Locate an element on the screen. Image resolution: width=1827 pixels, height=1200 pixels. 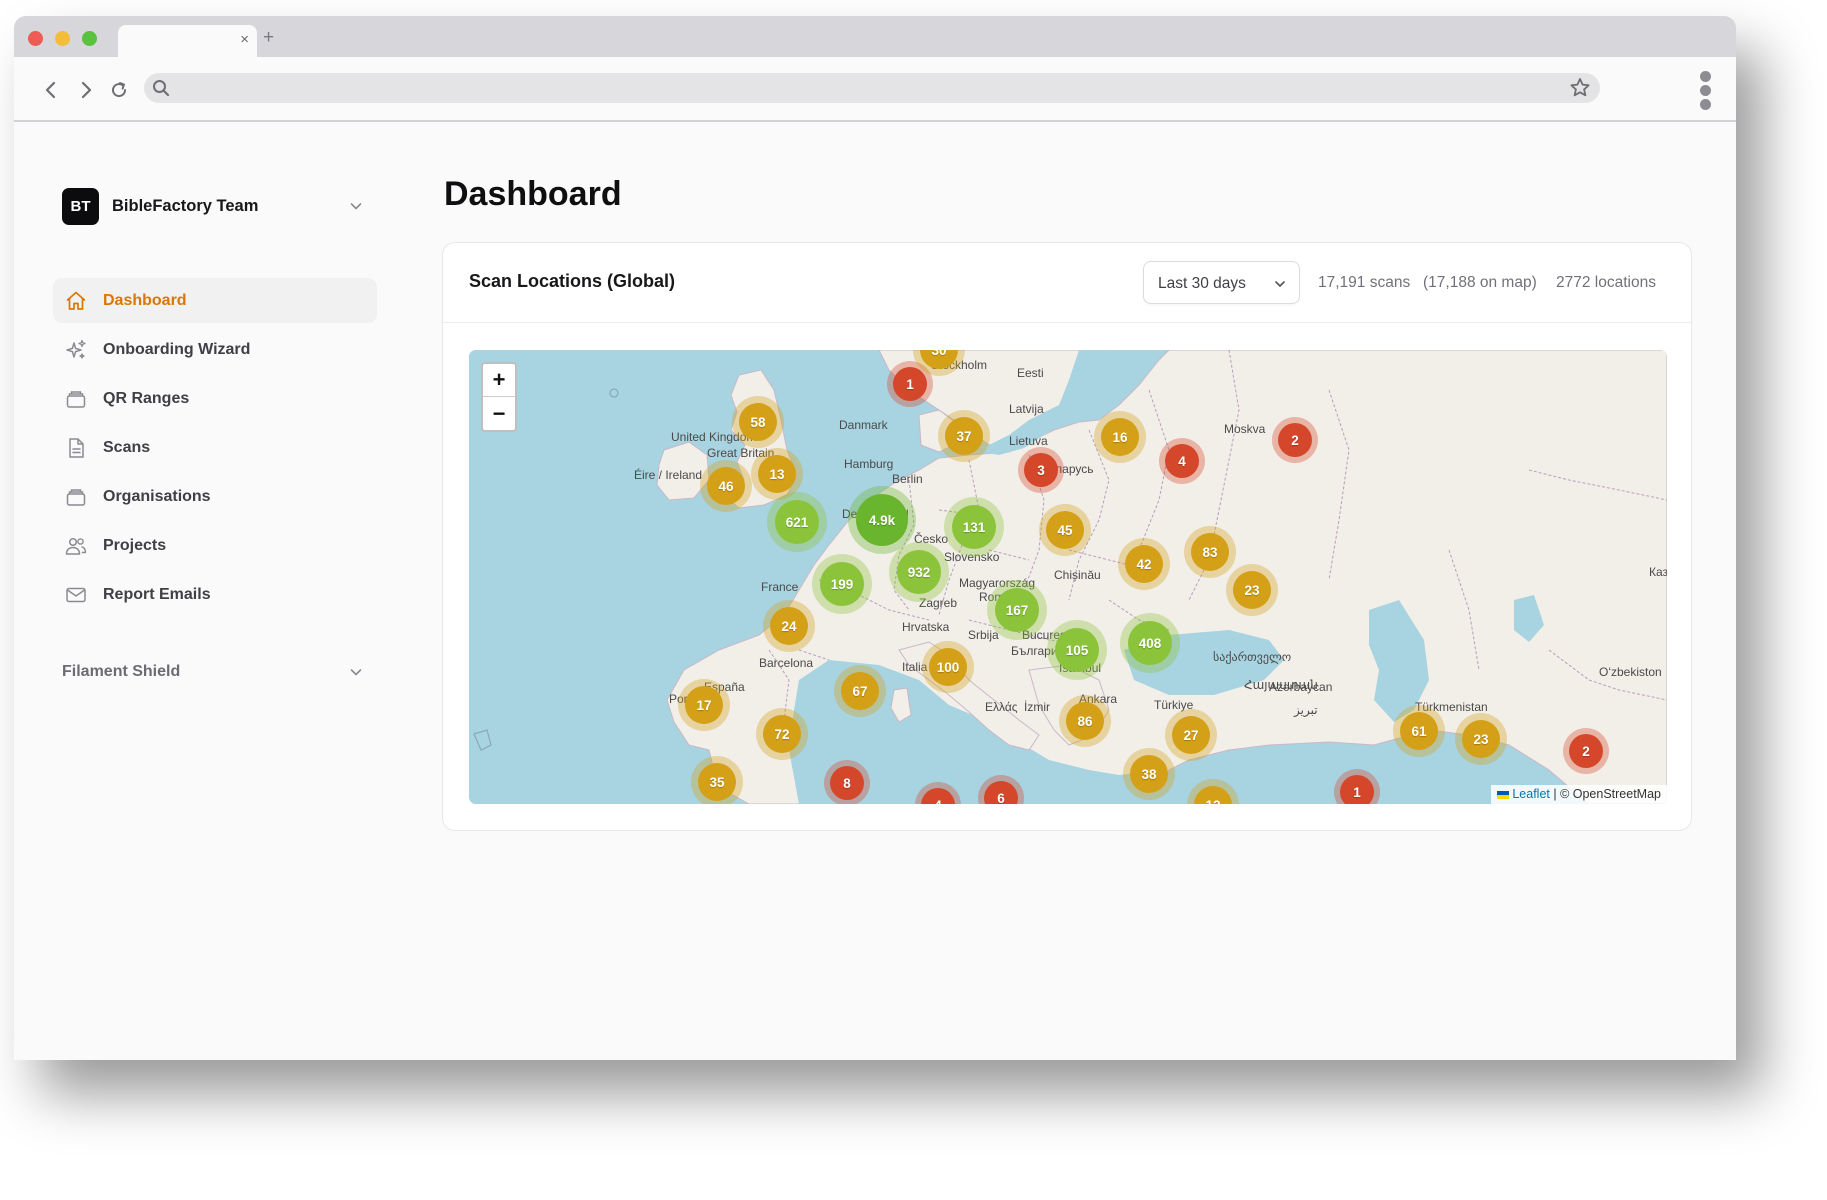
map-cluster-marker: 16 is located at coordinates (1120, 437).